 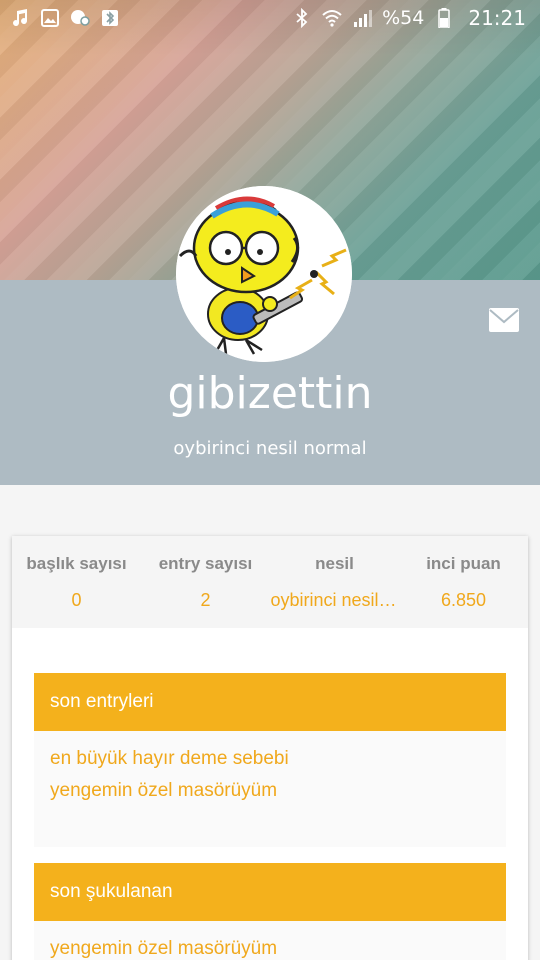 I want to click on stat-entry-count: entry sayısı 2, so click(x=205, y=582).